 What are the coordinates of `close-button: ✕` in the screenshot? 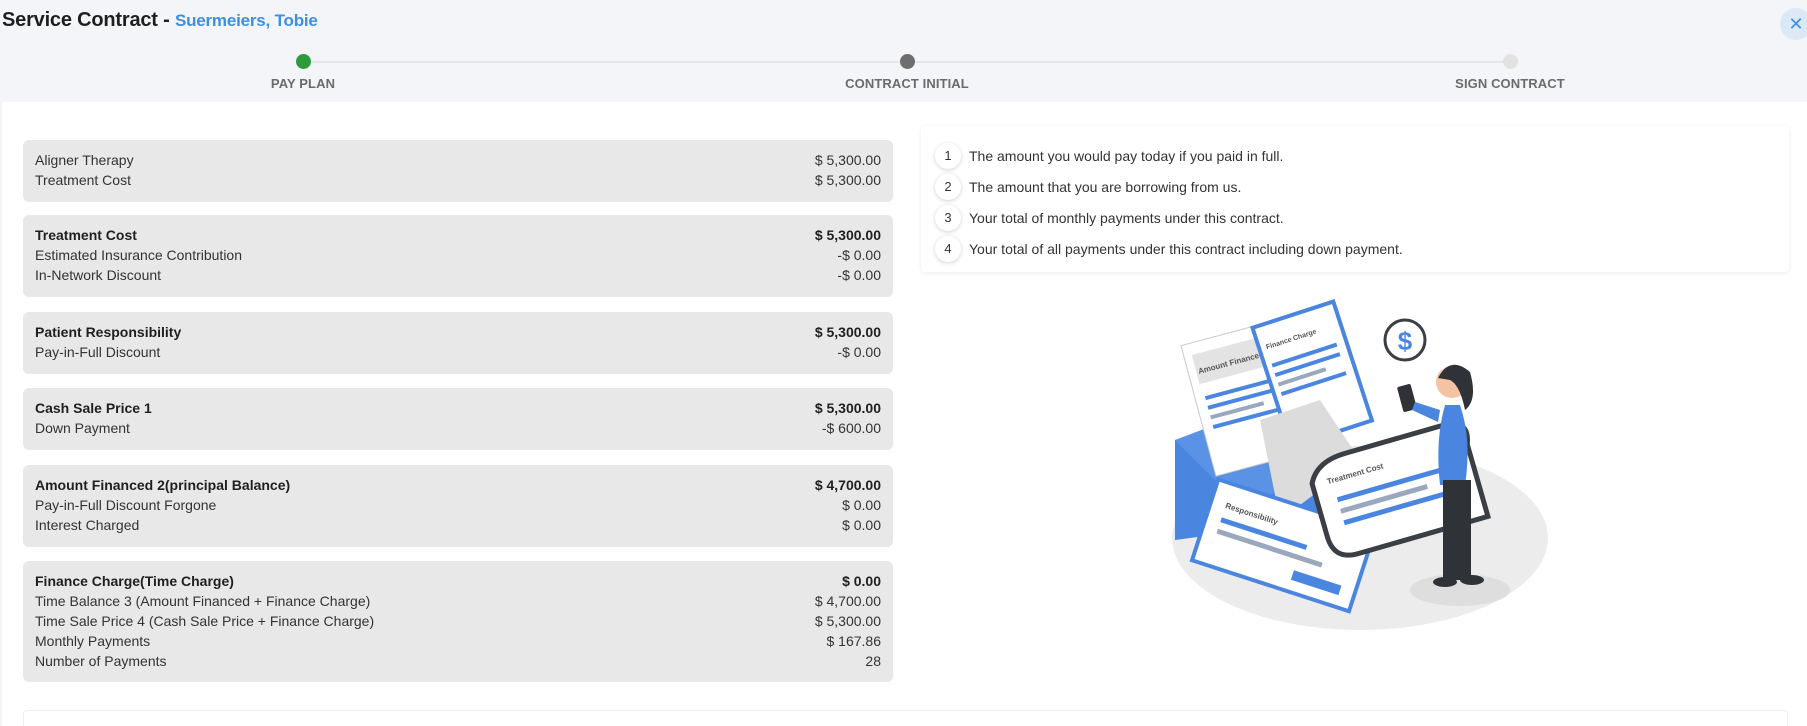 It's located at (1793, 24).